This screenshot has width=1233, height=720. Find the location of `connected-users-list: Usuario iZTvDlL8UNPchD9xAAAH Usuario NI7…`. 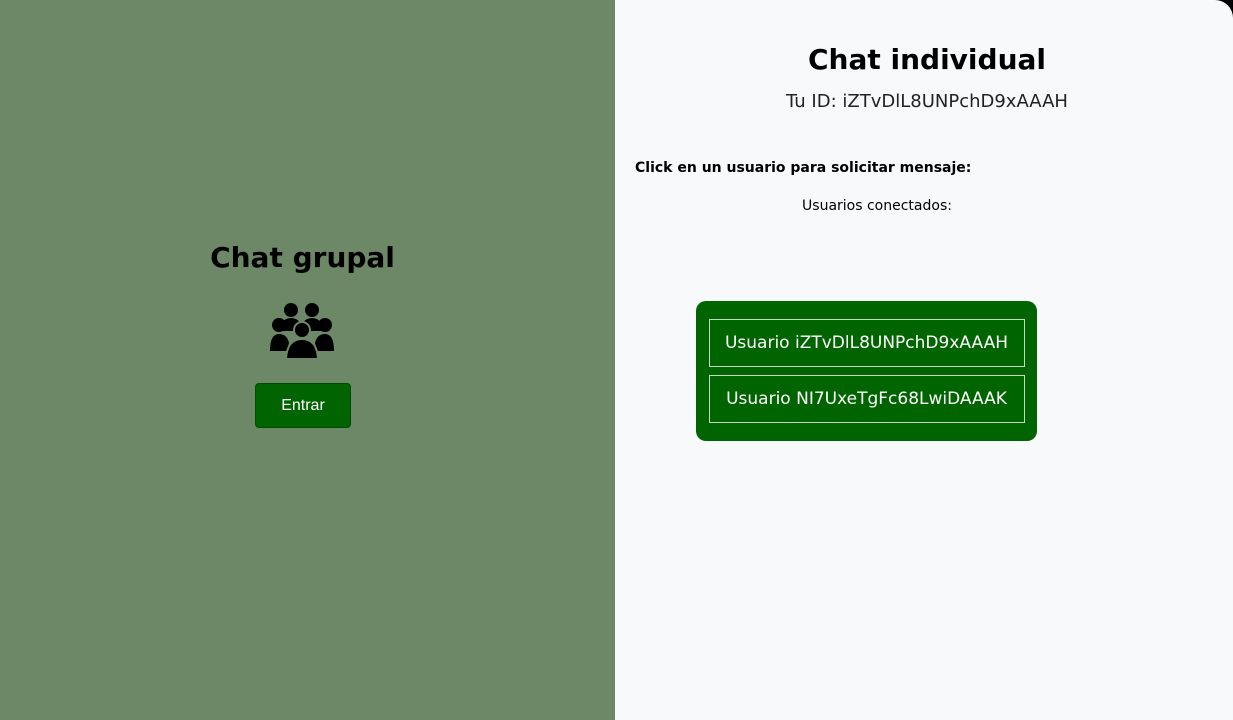

connected-users-list: Usuario iZTvDlL8UNPchD9xAAAH Usuario NI7… is located at coordinates (866, 371).